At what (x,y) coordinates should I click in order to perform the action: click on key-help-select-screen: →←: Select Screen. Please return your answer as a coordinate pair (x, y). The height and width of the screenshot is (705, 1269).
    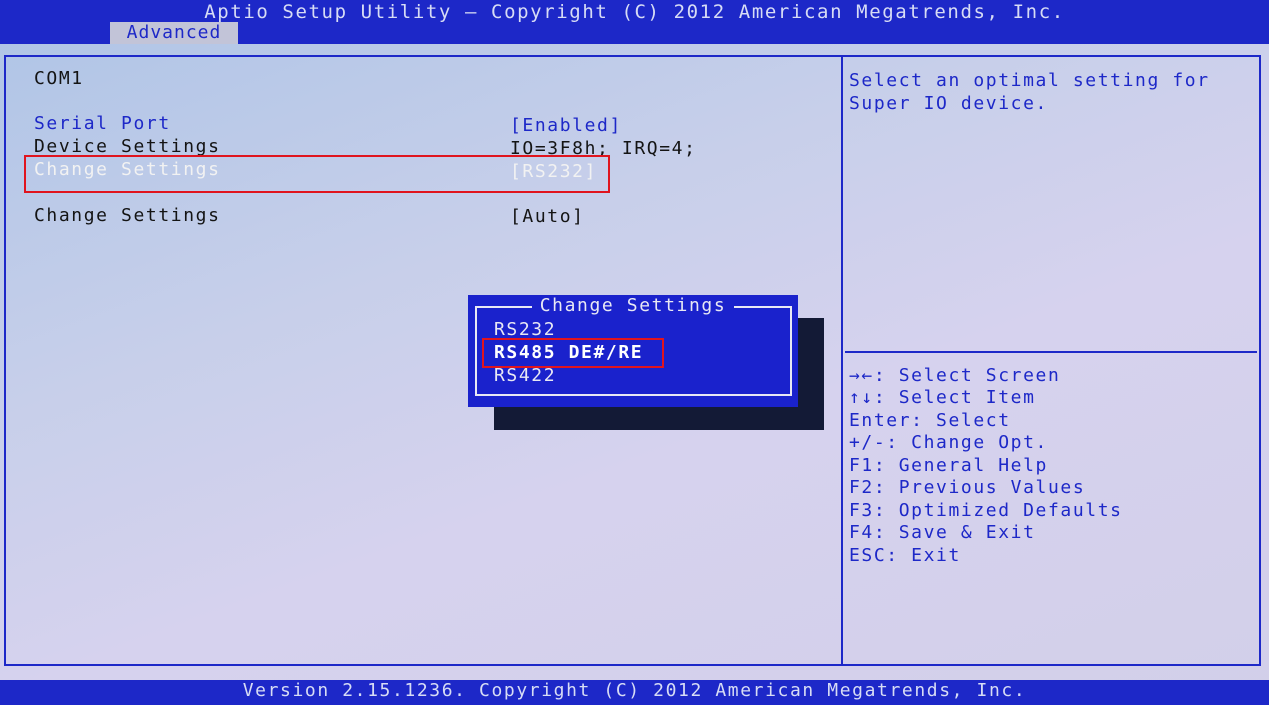
    Looking at the image, I should click on (955, 375).